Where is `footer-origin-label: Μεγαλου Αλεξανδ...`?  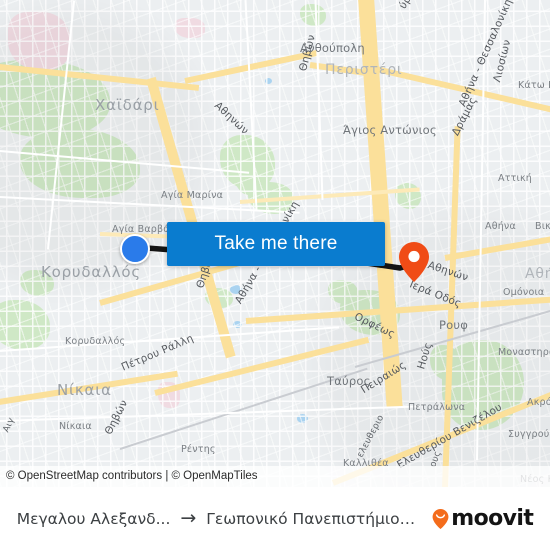
footer-origin-label: Μεγαλου Αλεξανδ... is located at coordinates (93, 518).